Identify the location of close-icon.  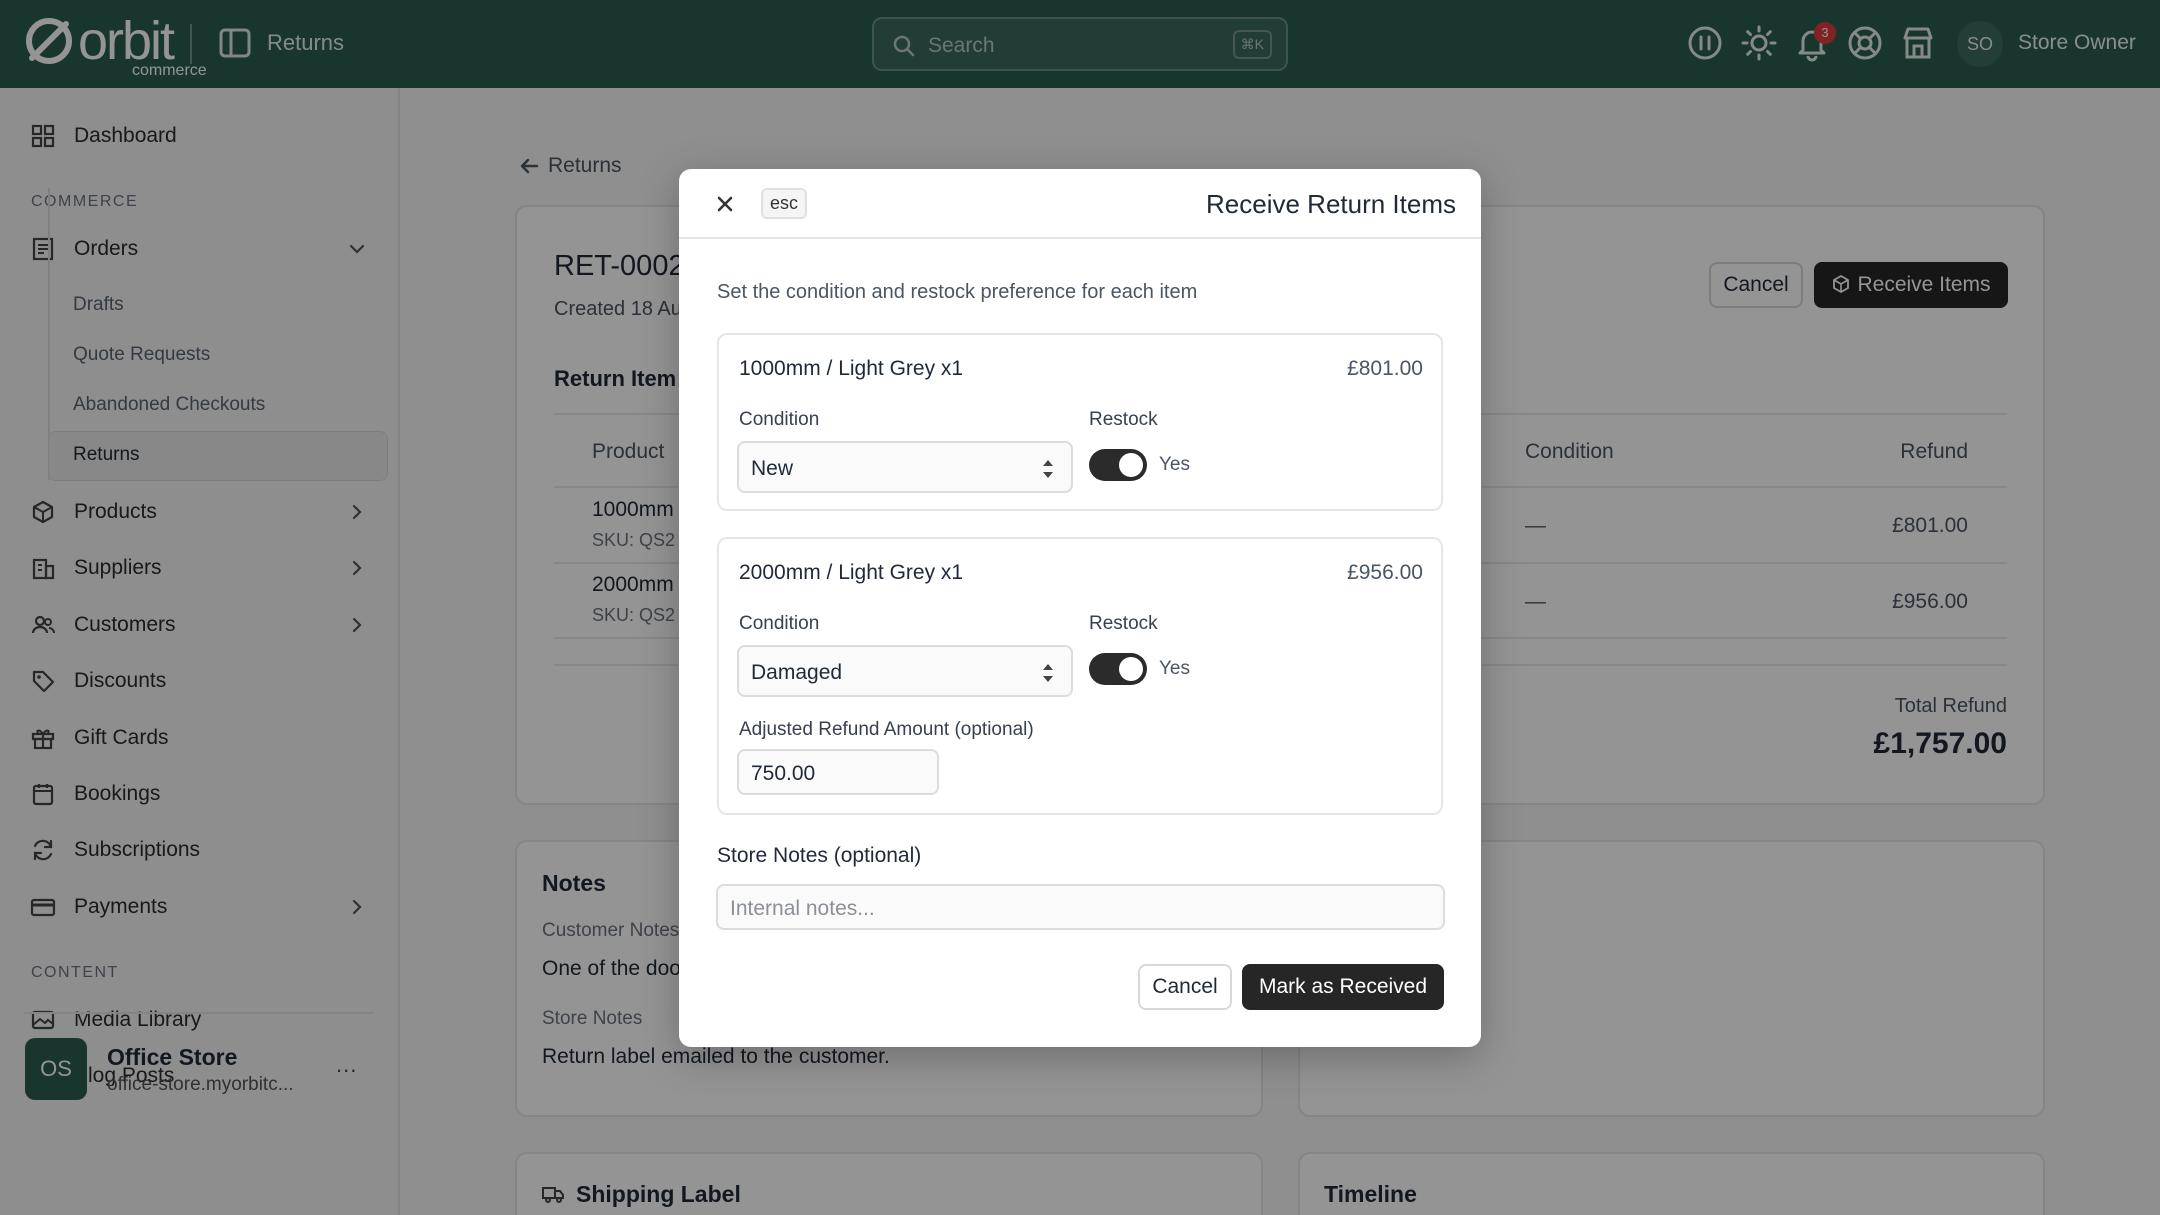
(725, 204).